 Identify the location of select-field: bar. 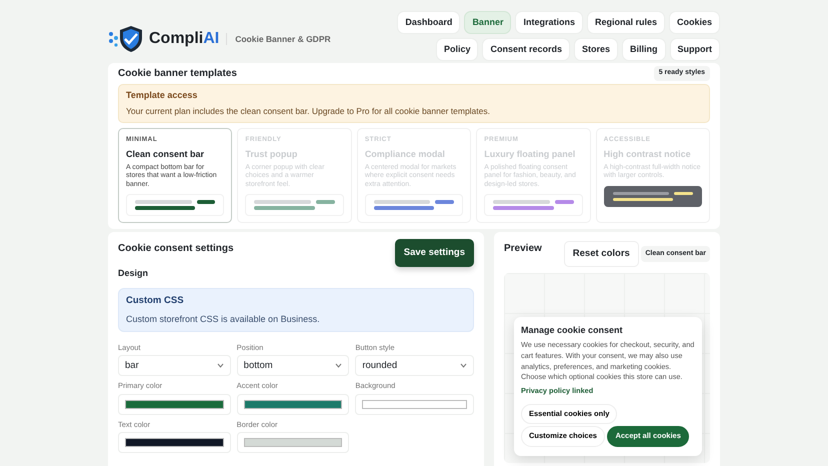
(174, 365).